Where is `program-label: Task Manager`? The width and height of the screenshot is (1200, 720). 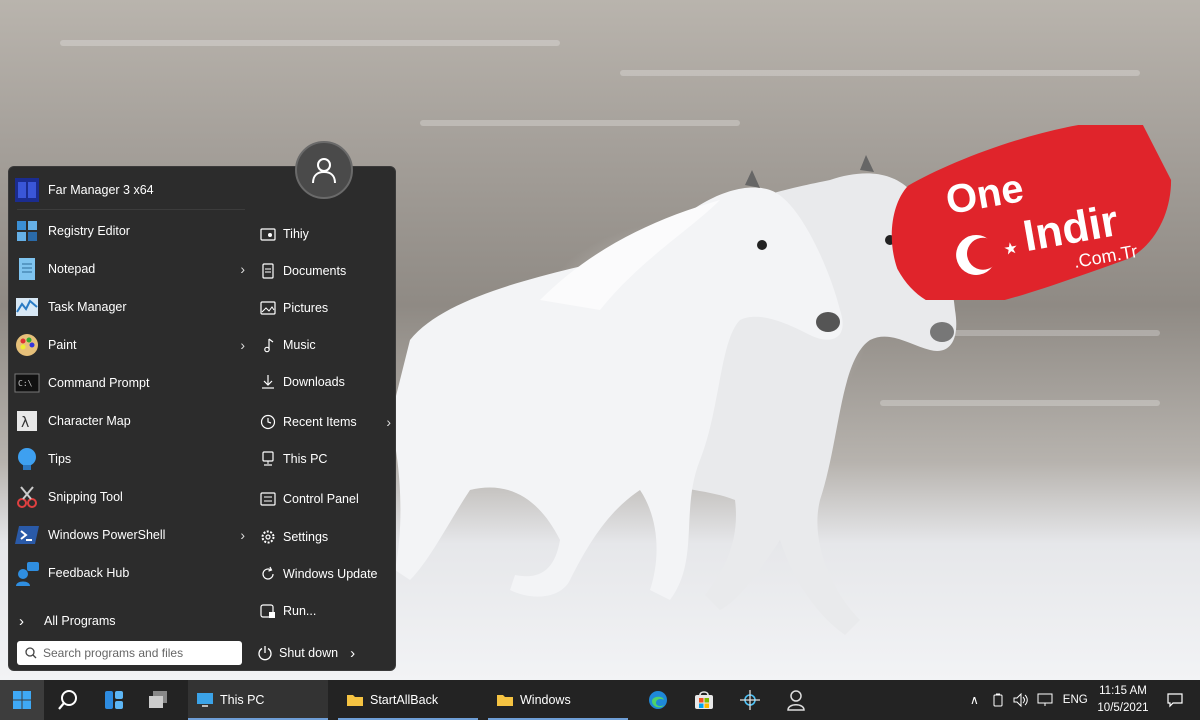 program-label: Task Manager is located at coordinates (87, 307).